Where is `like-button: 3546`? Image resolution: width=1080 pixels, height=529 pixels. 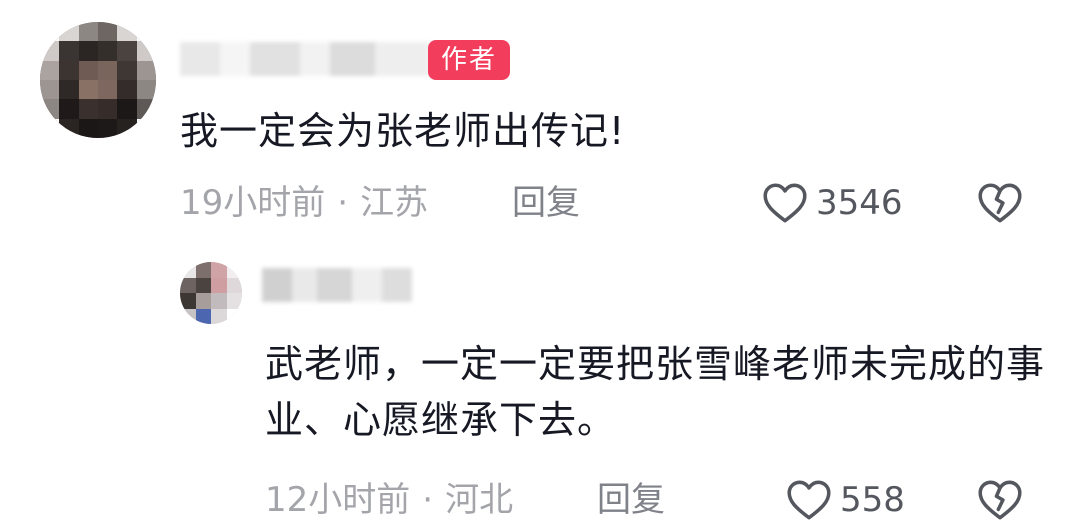
like-button: 3546 is located at coordinates (831, 203).